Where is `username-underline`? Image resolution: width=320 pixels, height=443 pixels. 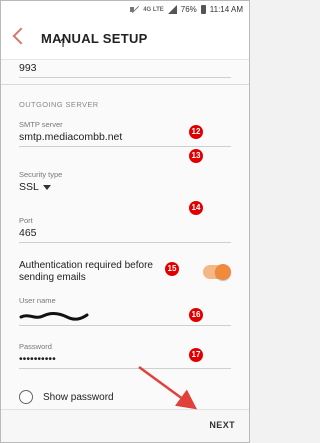 username-underline is located at coordinates (125, 325).